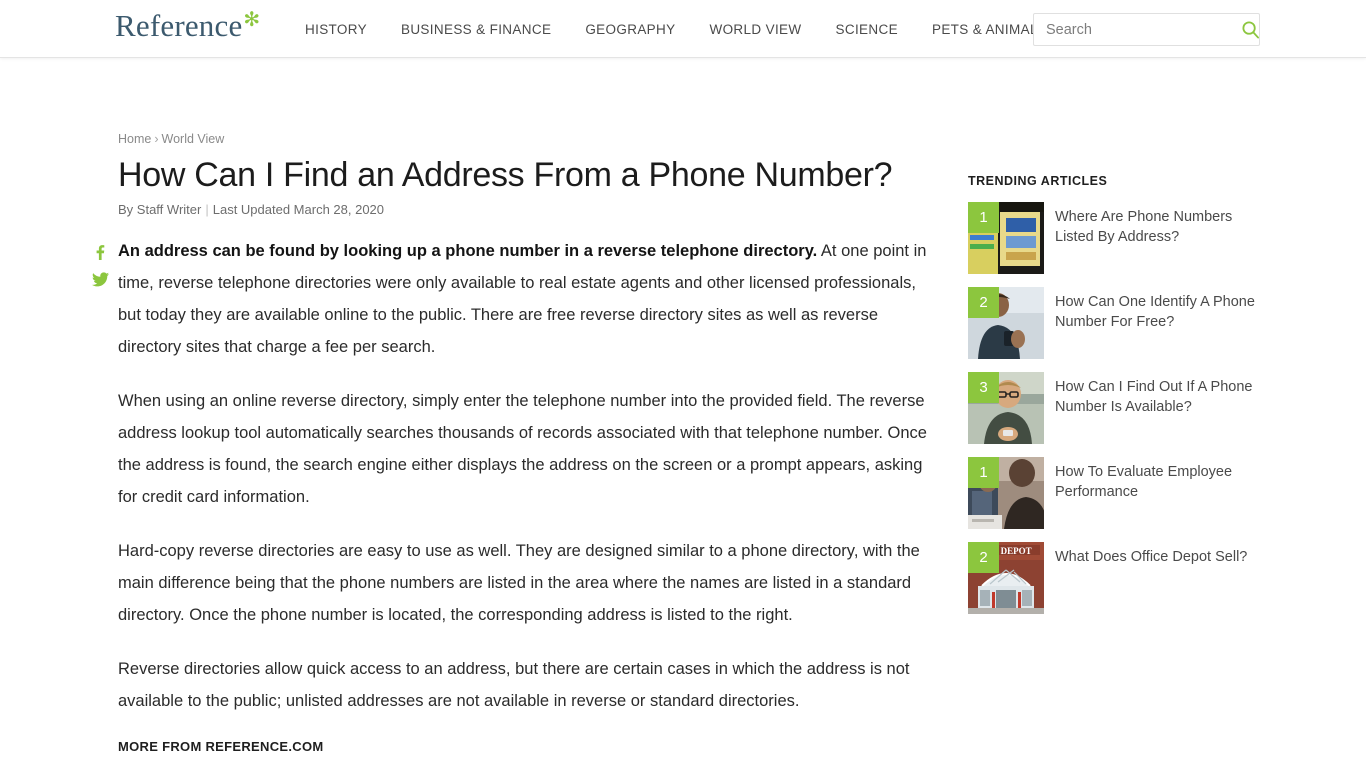 The image size is (1366, 768). I want to click on byline-updated: Last Updated March 28, 2020, so click(298, 209).